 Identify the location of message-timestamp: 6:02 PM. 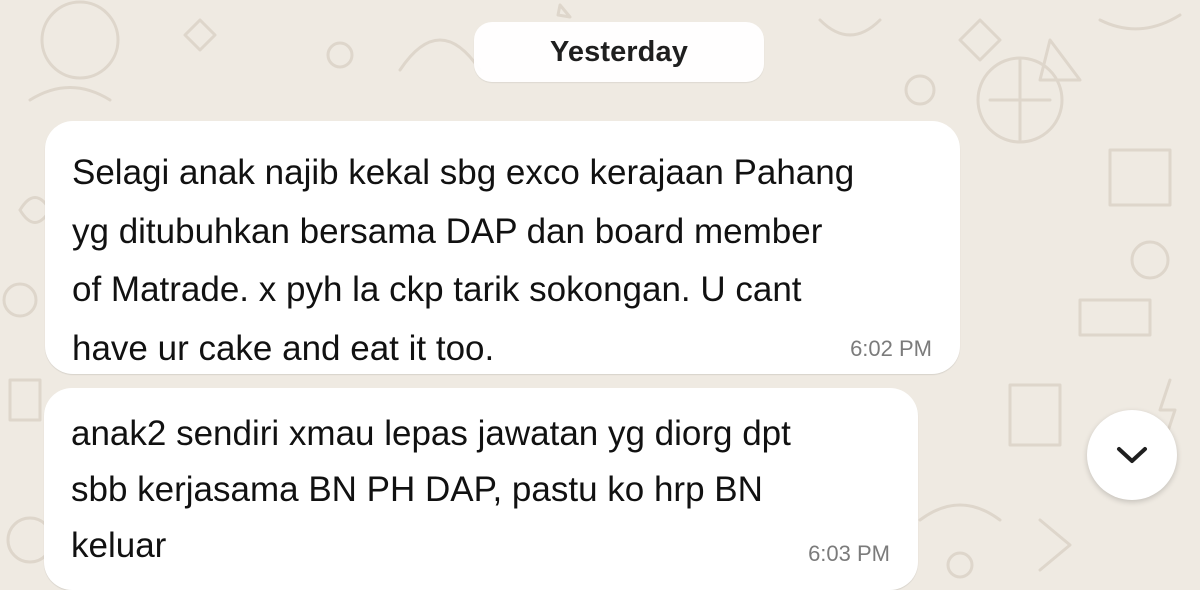
(891, 348).